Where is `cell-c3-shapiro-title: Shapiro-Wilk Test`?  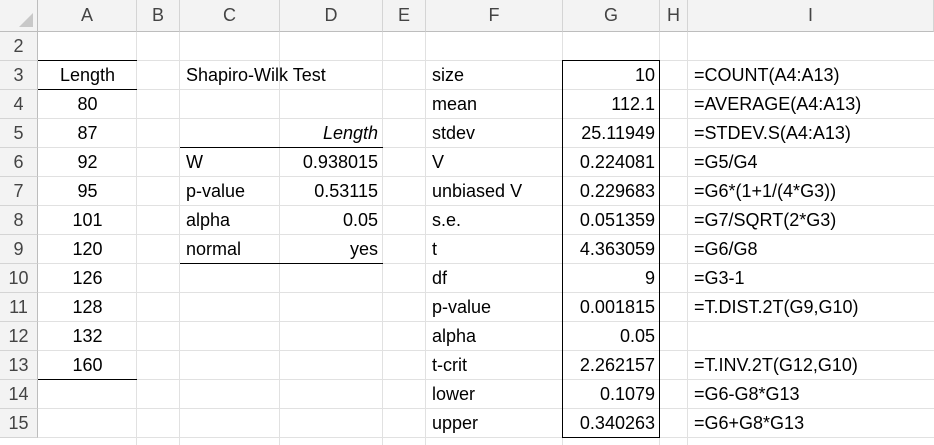
cell-c3-shapiro-title: Shapiro-Wilk Test is located at coordinates (281, 75).